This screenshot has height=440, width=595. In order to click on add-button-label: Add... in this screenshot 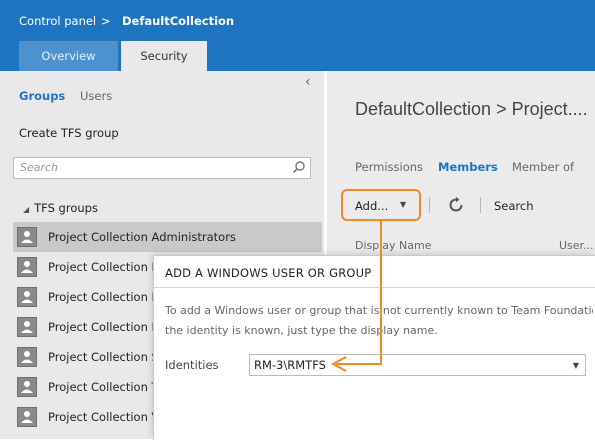, I will do `click(372, 206)`.